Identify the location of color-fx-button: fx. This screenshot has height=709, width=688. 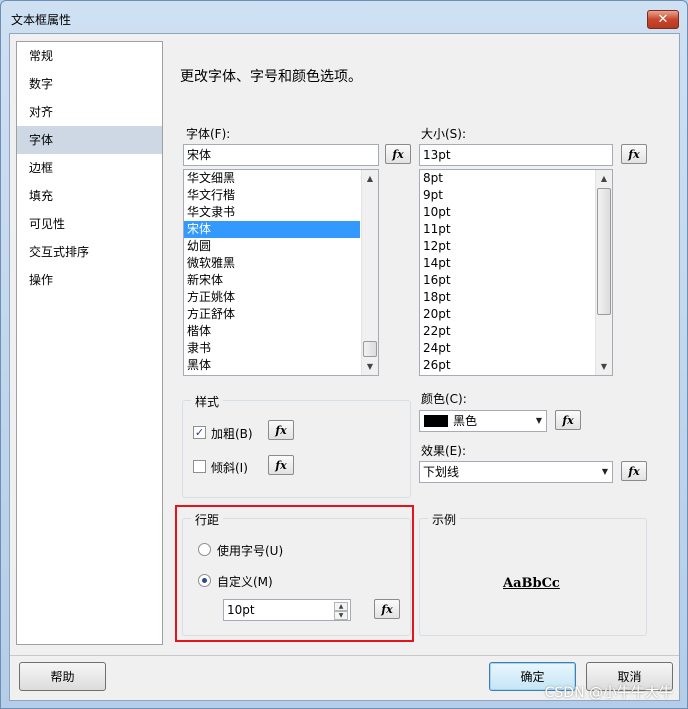
(568, 420).